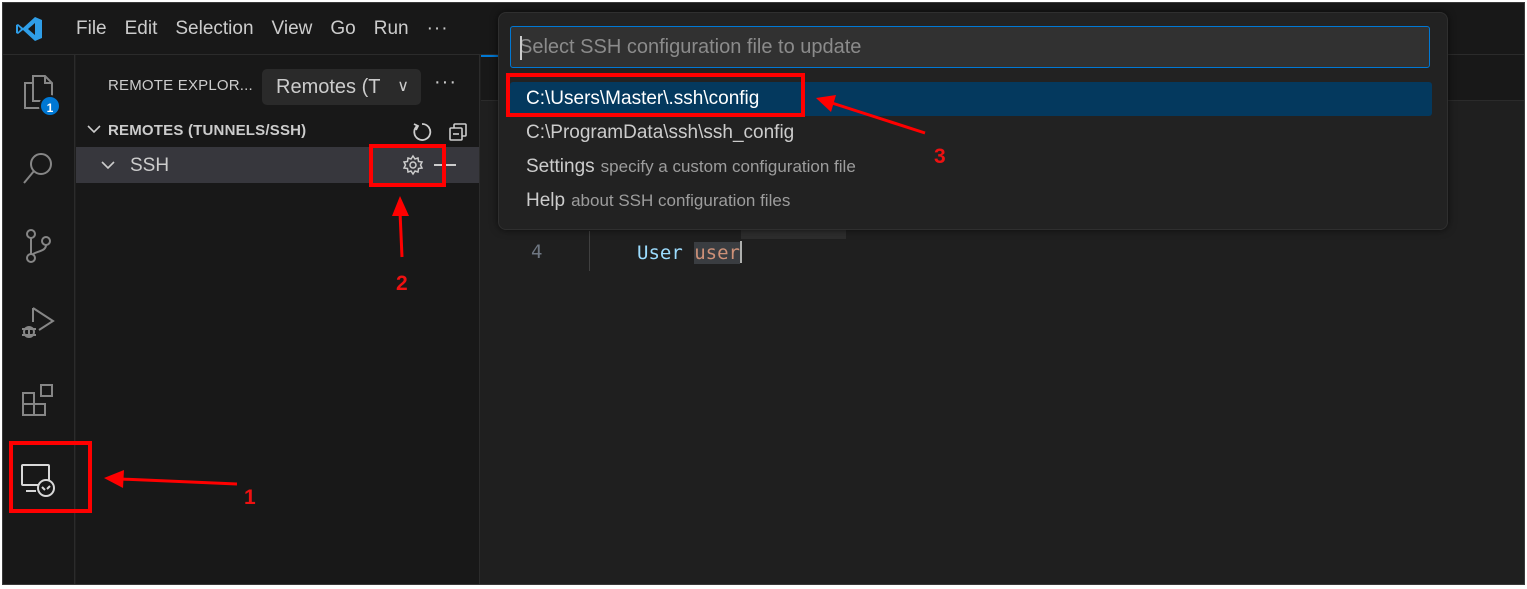 Image resolution: width=1527 pixels, height=589 pixels. Describe the element at coordinates (717, 253) in the screenshot. I see `code-value: user` at that location.